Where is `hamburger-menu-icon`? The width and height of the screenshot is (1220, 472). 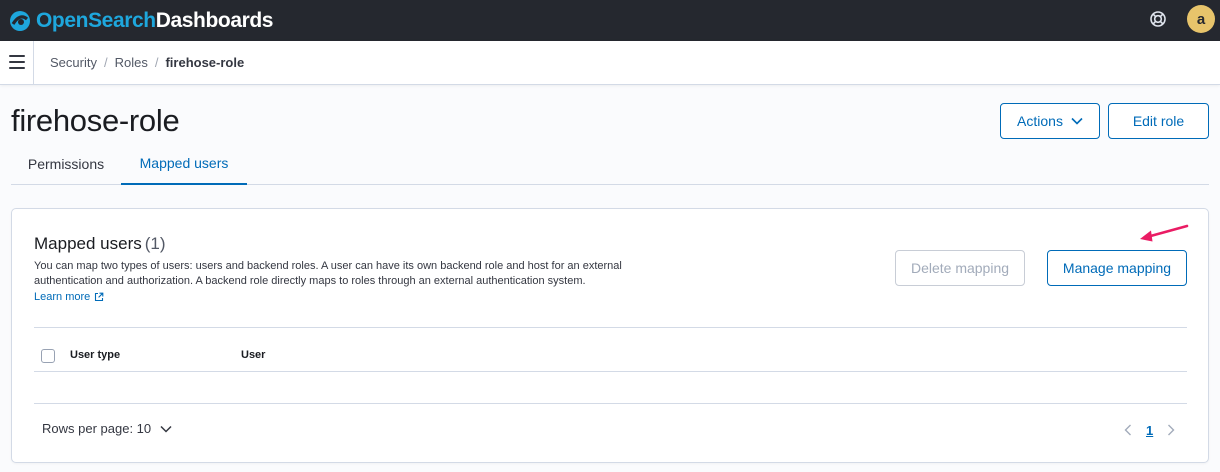 hamburger-menu-icon is located at coordinates (17, 62).